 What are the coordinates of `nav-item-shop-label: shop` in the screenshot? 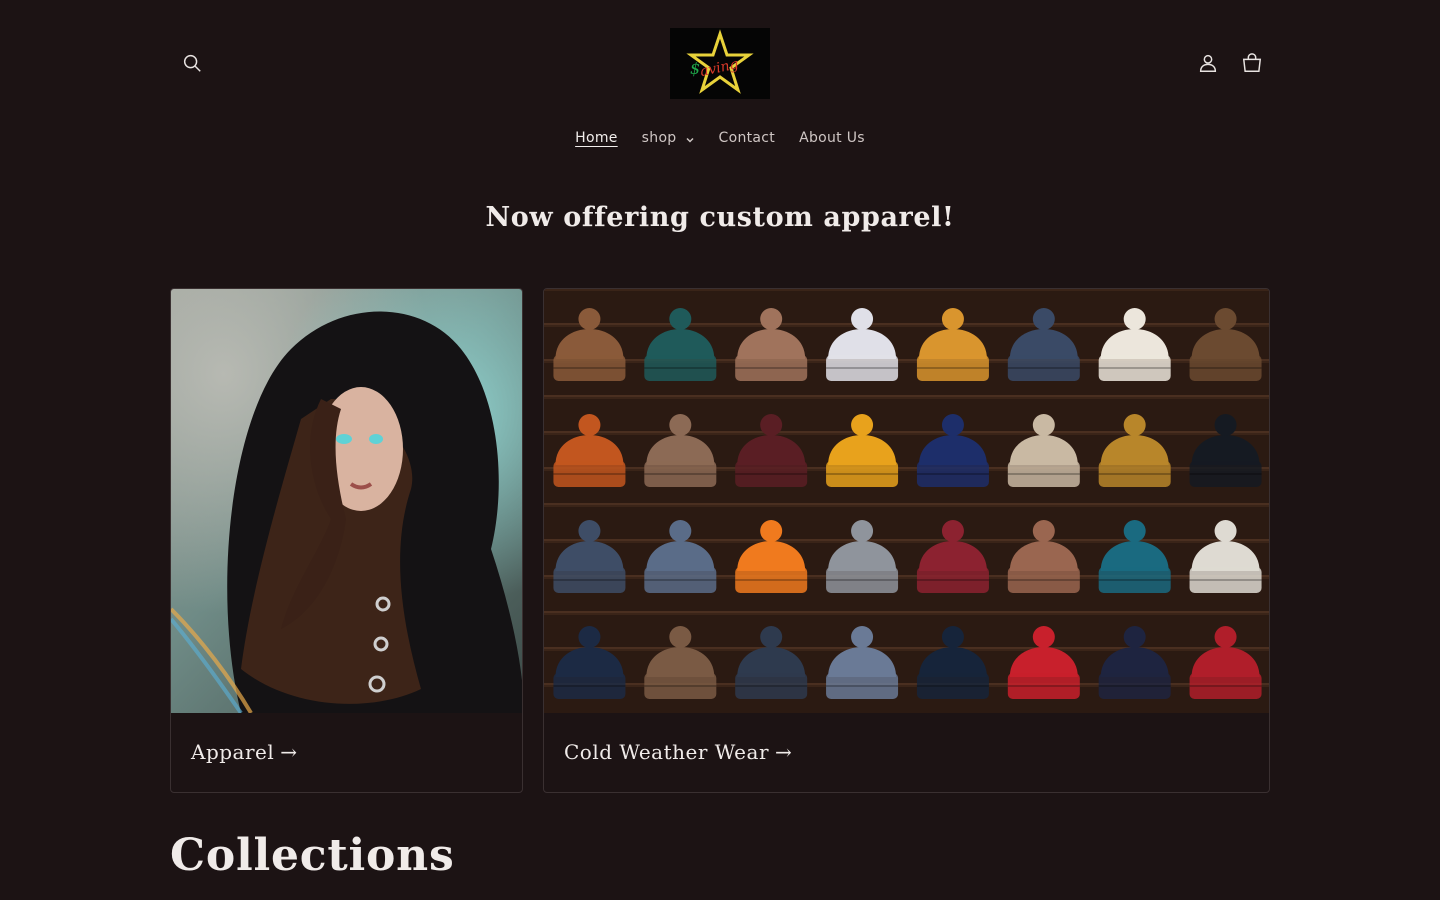 It's located at (659, 138).